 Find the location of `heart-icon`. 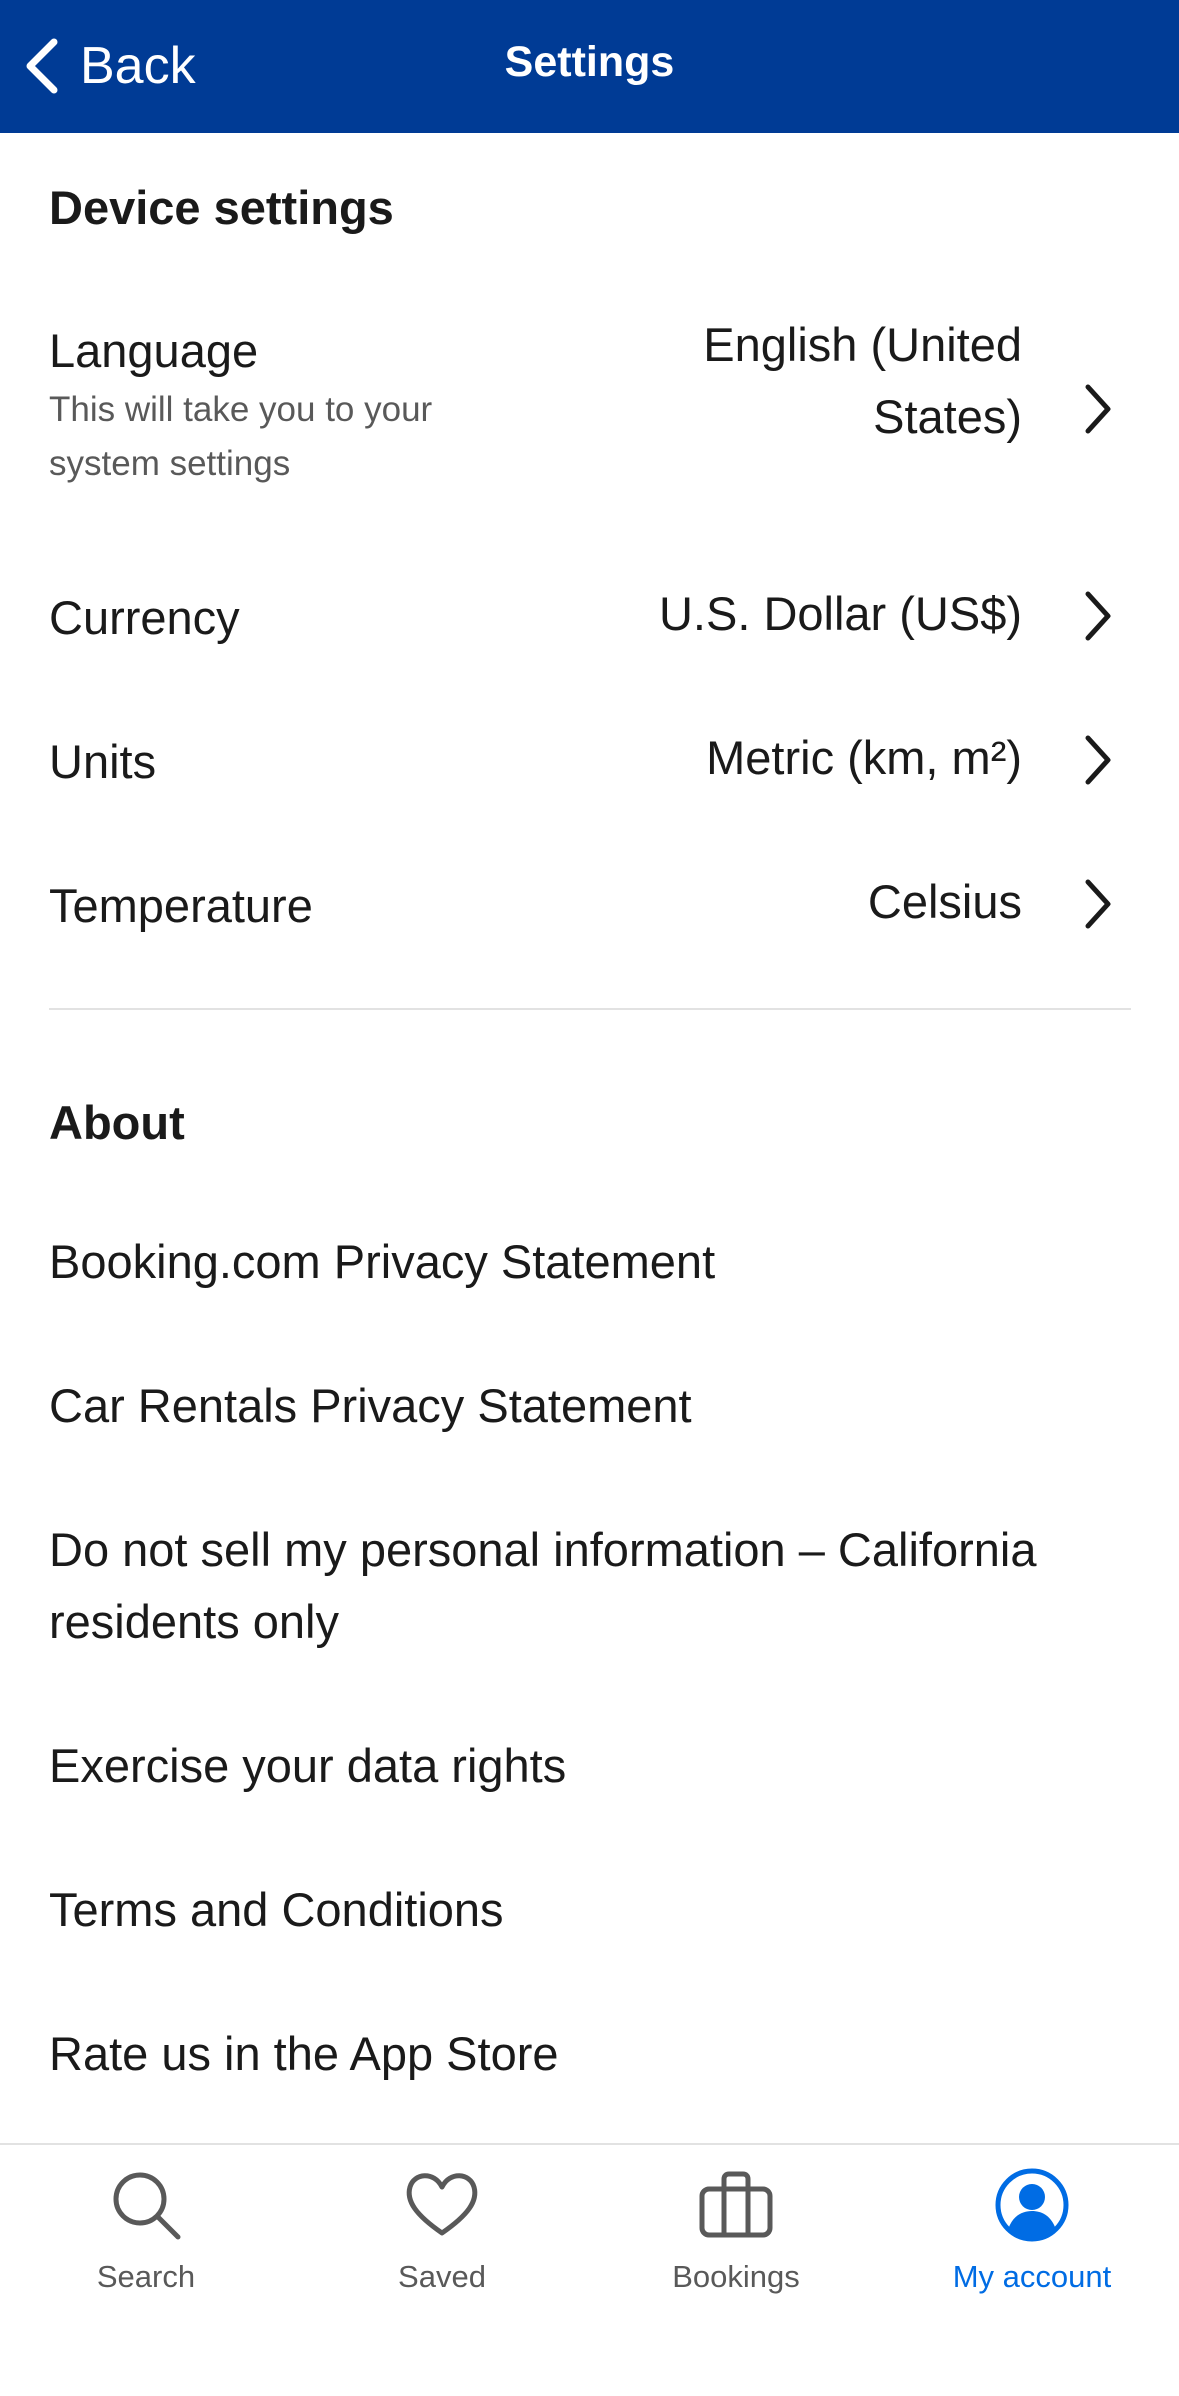

heart-icon is located at coordinates (442, 2204).